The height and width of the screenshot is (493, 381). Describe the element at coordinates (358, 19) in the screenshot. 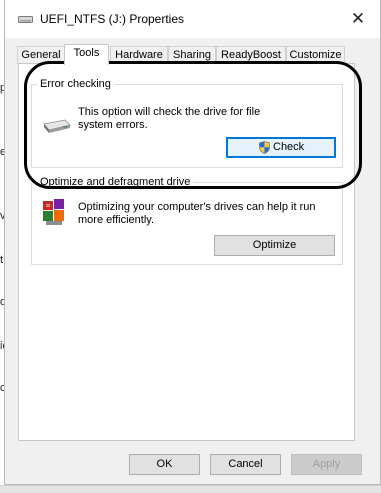

I see `close-button: ✕` at that location.